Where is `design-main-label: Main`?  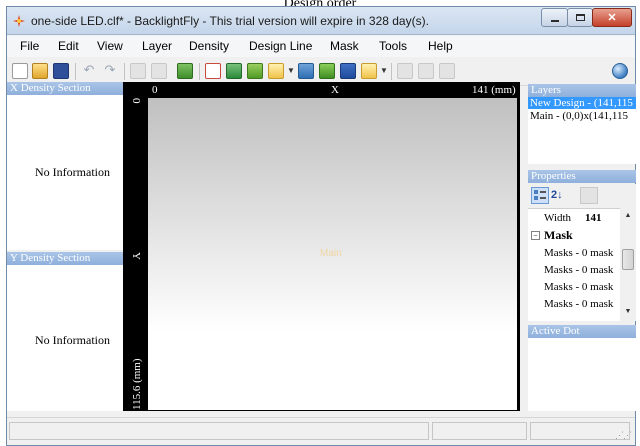
design-main-label: Main is located at coordinates (331, 253).